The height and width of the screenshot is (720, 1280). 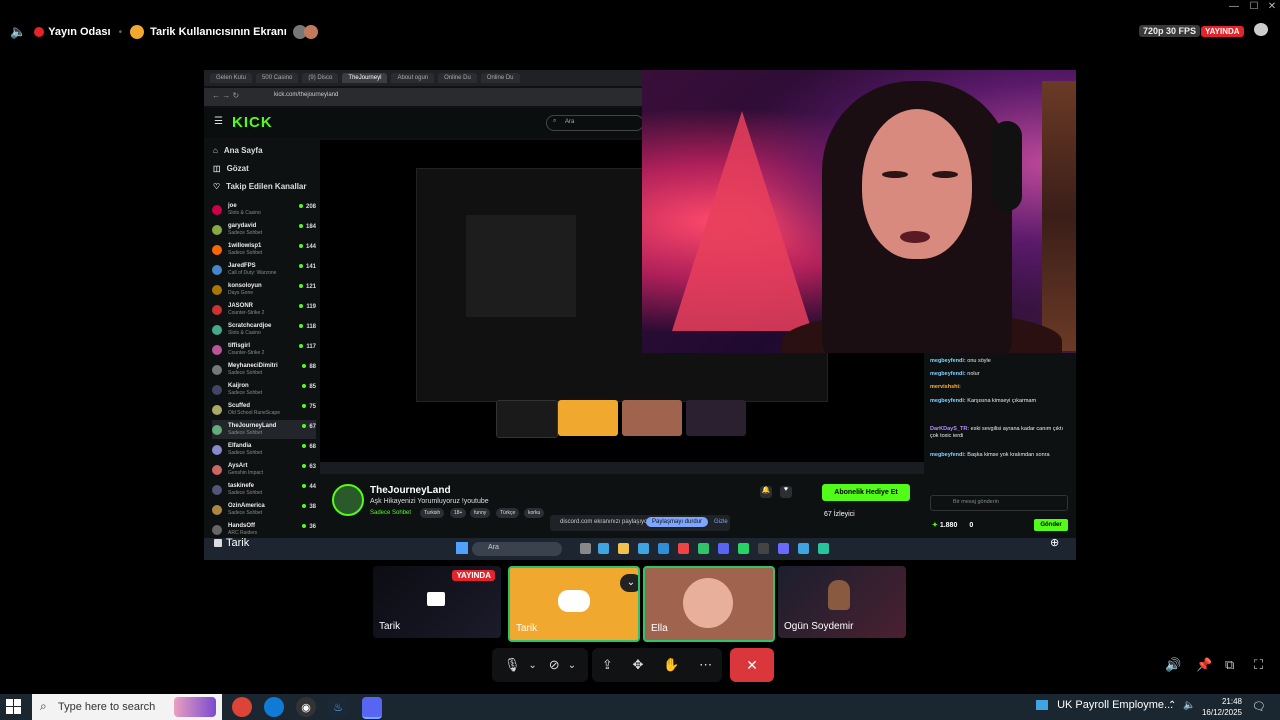 What do you see at coordinates (1173, 665) in the screenshot?
I see `volume-icon: 🔊` at bounding box center [1173, 665].